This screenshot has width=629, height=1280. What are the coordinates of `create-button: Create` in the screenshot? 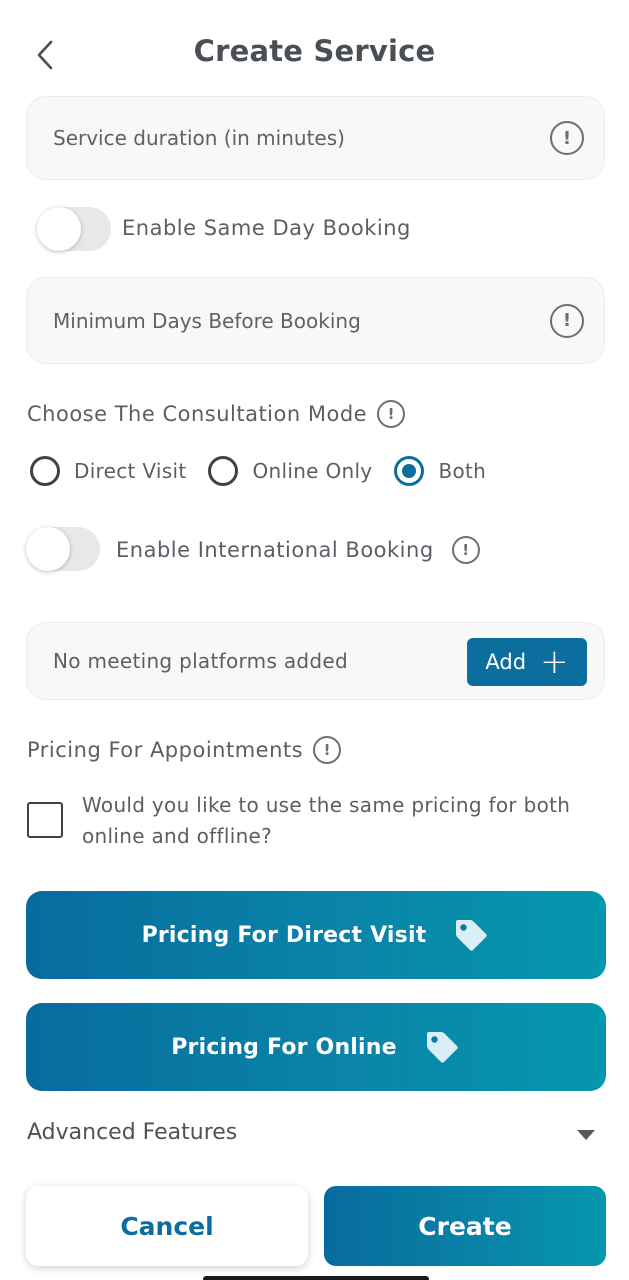 It's located at (465, 1226).